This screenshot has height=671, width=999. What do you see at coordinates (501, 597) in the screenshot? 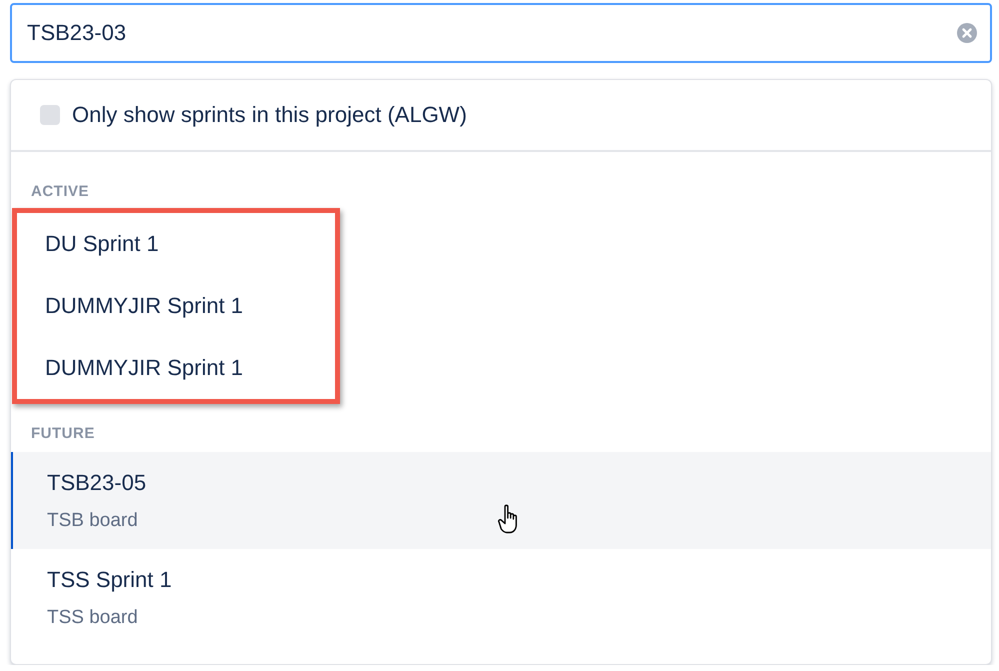
I see `sprint-option: TSS Sprint 1 TSS board` at bounding box center [501, 597].